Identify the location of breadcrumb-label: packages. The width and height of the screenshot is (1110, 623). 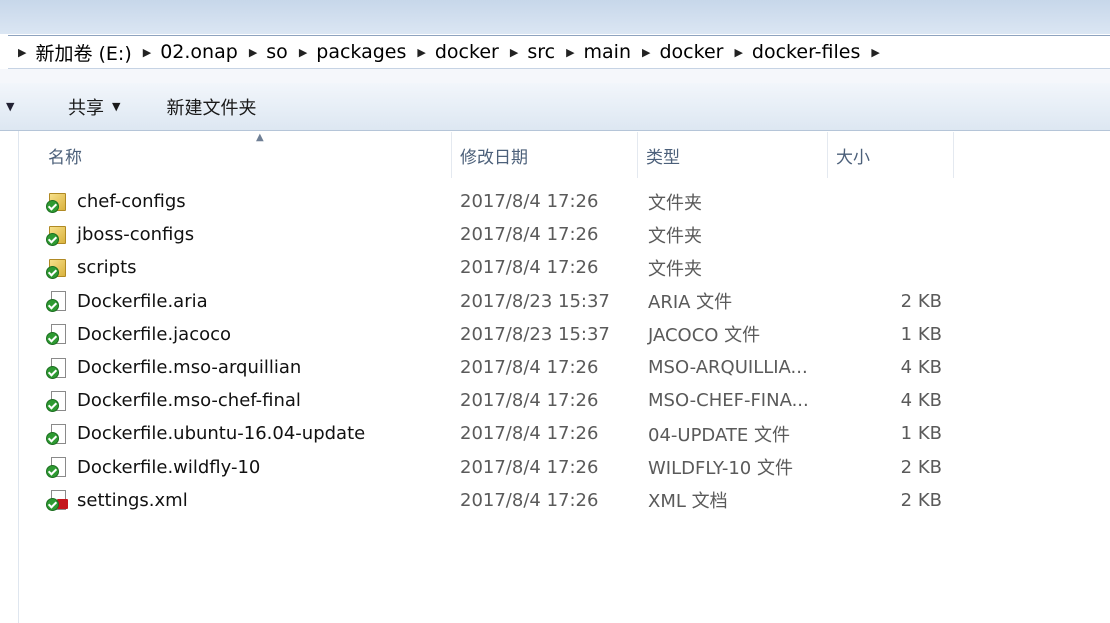
(361, 52).